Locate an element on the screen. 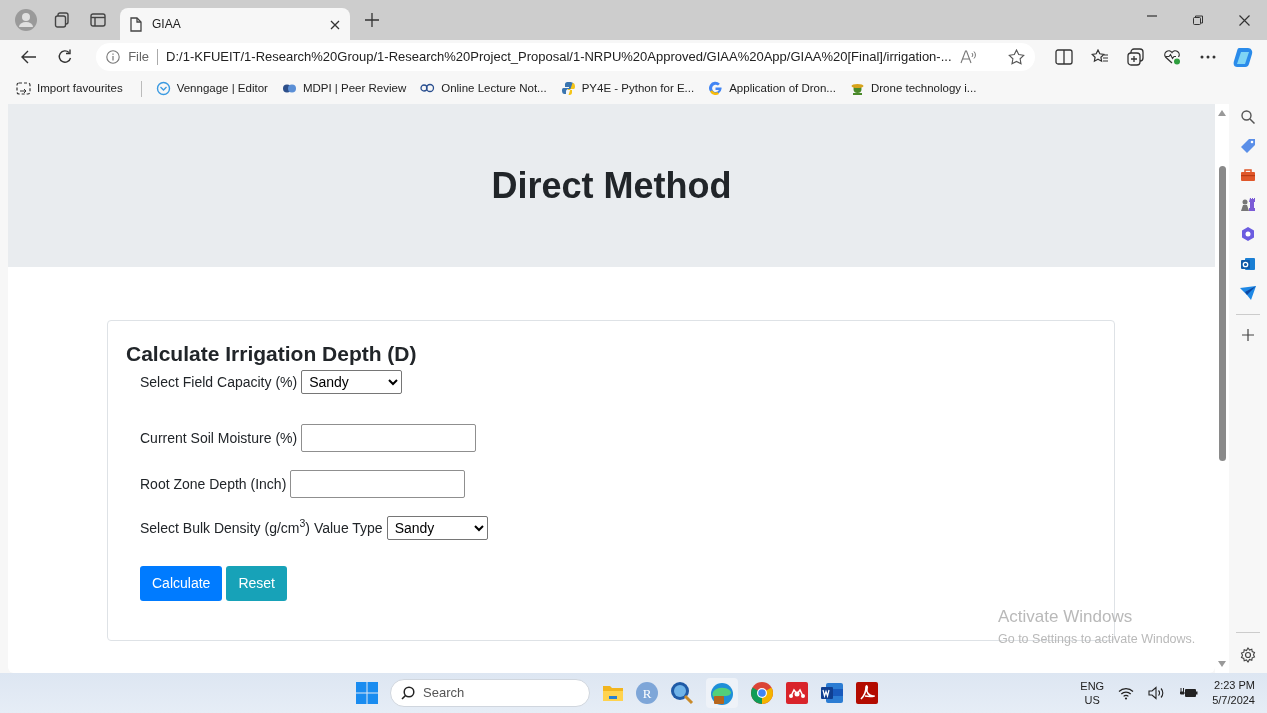 Image resolution: width=1267 pixels, height=713 pixels. page-heading: Direct Method is located at coordinates (611, 185).